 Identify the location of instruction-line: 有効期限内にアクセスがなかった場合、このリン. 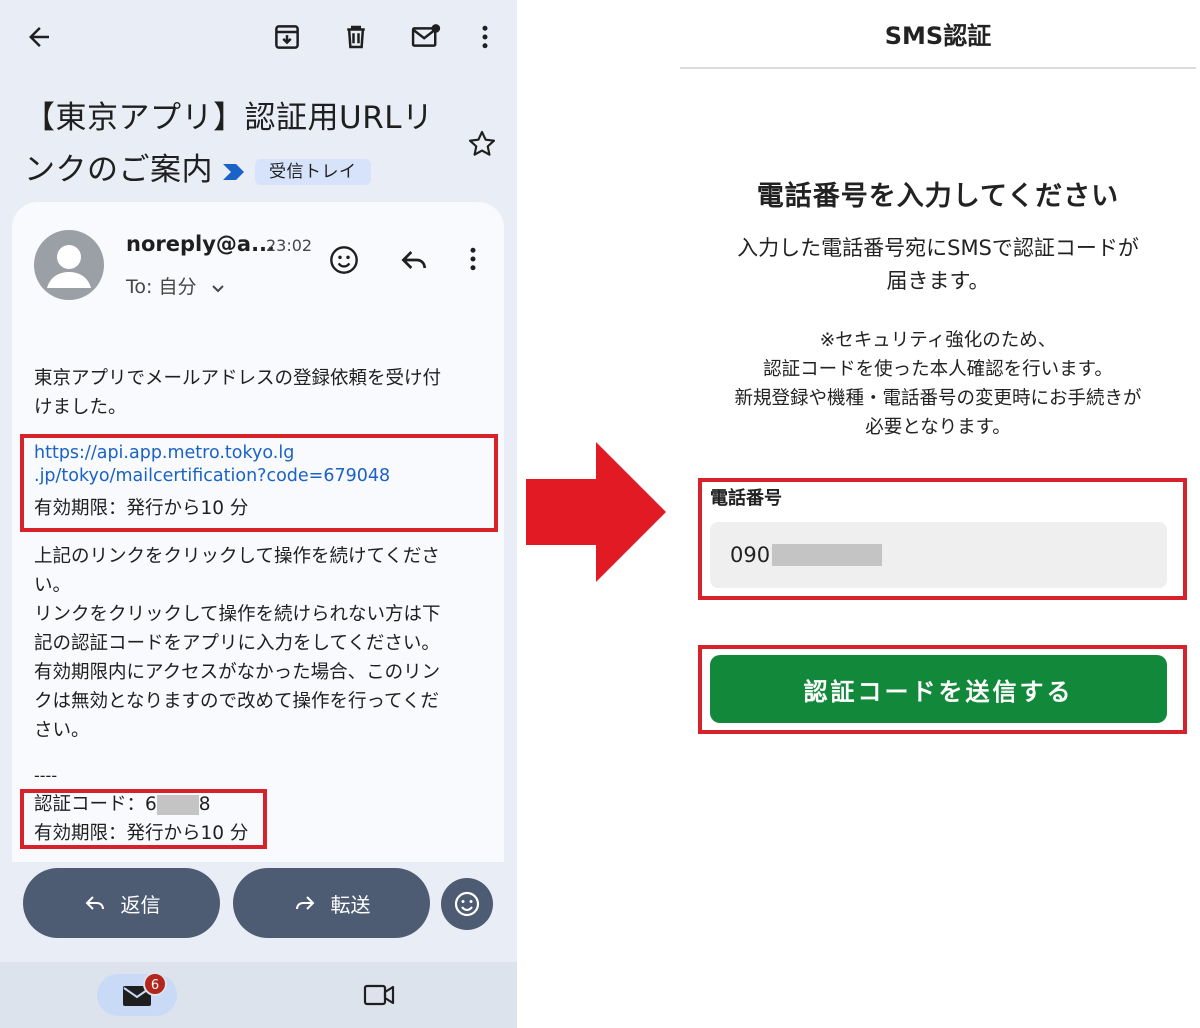
(237, 672).